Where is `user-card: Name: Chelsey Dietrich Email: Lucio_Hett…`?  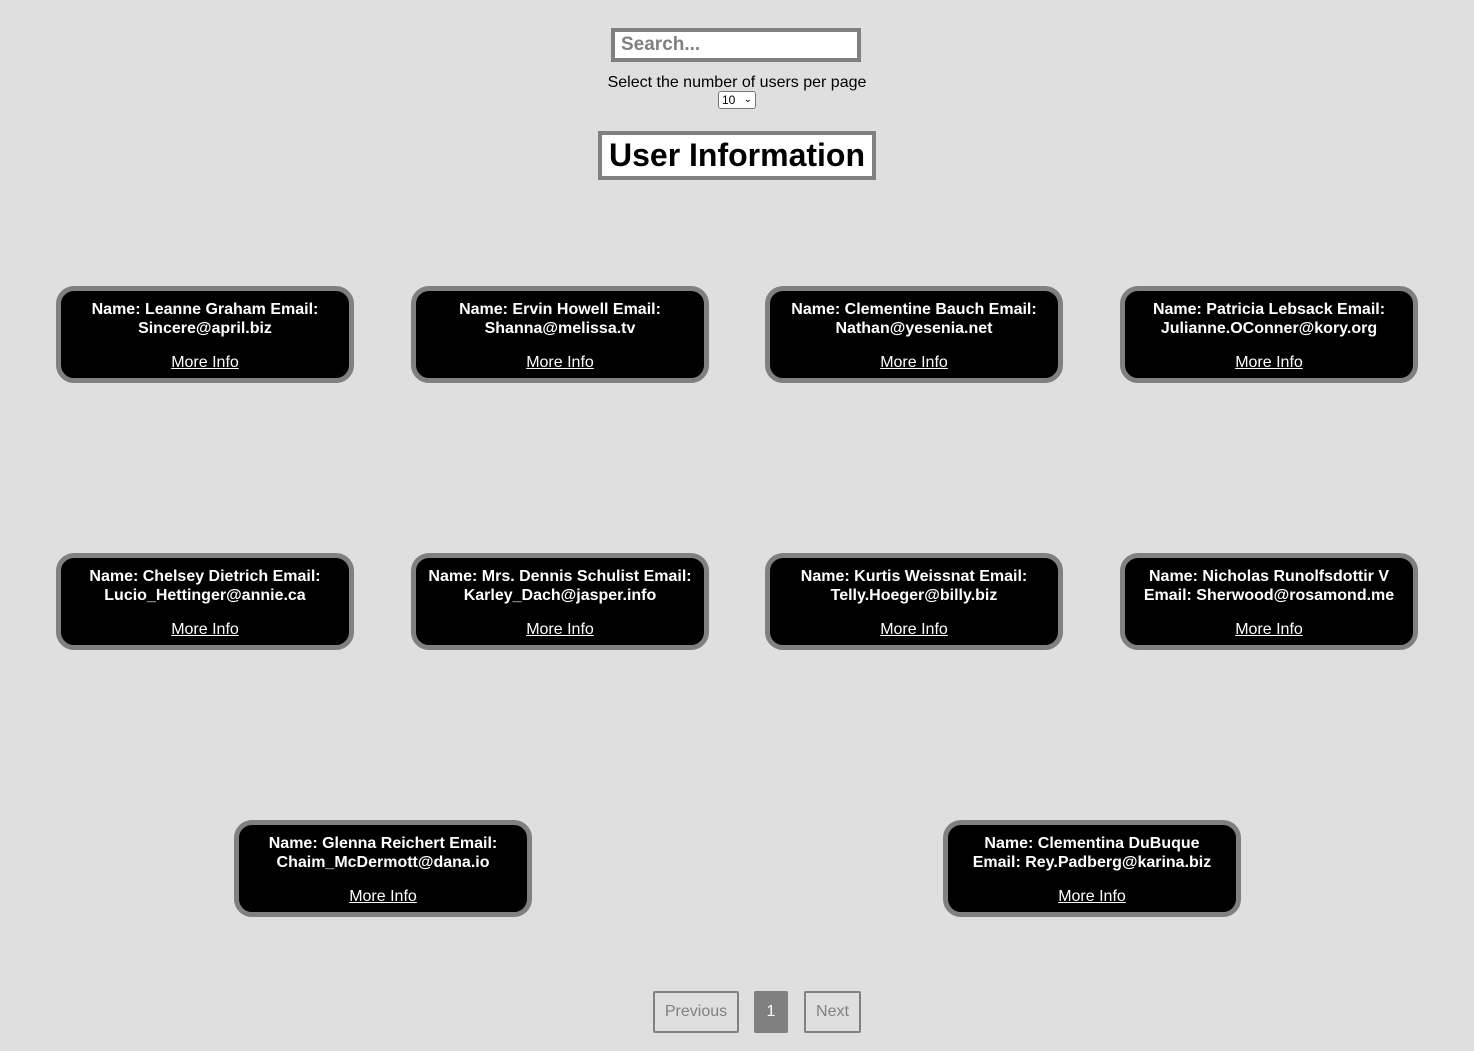
user-card: Name: Chelsey Dietrich Email: Lucio_Hett… is located at coordinates (205, 601).